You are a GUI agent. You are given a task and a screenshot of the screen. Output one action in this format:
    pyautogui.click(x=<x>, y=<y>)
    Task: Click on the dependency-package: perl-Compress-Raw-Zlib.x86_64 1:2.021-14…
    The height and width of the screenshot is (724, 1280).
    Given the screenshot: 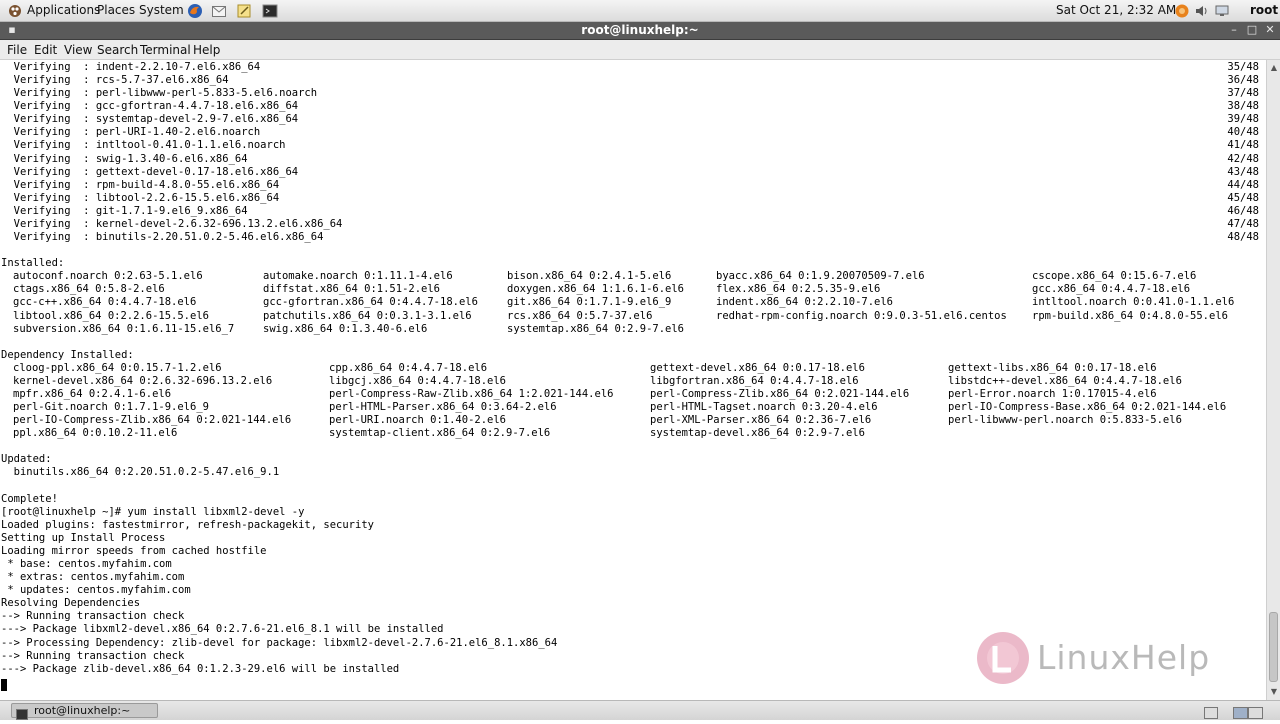 What is the action you would take?
    pyautogui.click(x=471, y=394)
    